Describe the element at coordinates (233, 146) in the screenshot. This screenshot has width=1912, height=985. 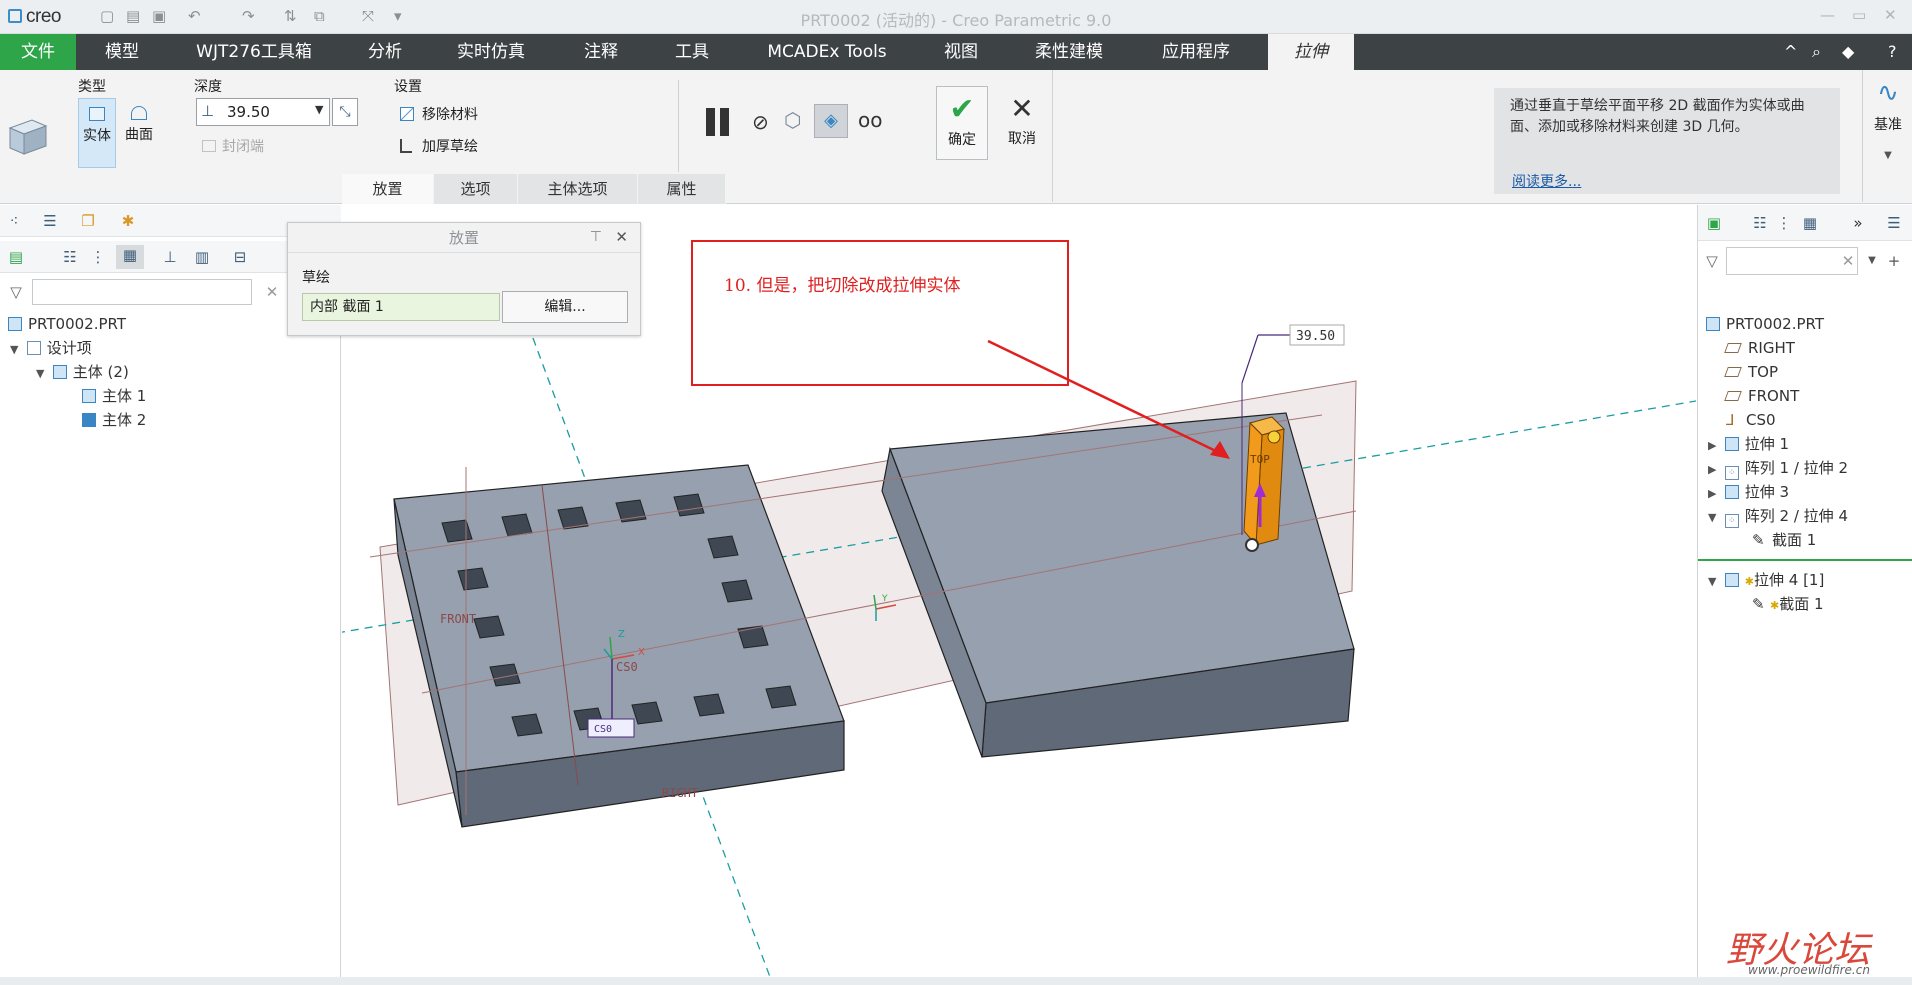
I see `capped-ends-checkbox: 封闭端` at that location.